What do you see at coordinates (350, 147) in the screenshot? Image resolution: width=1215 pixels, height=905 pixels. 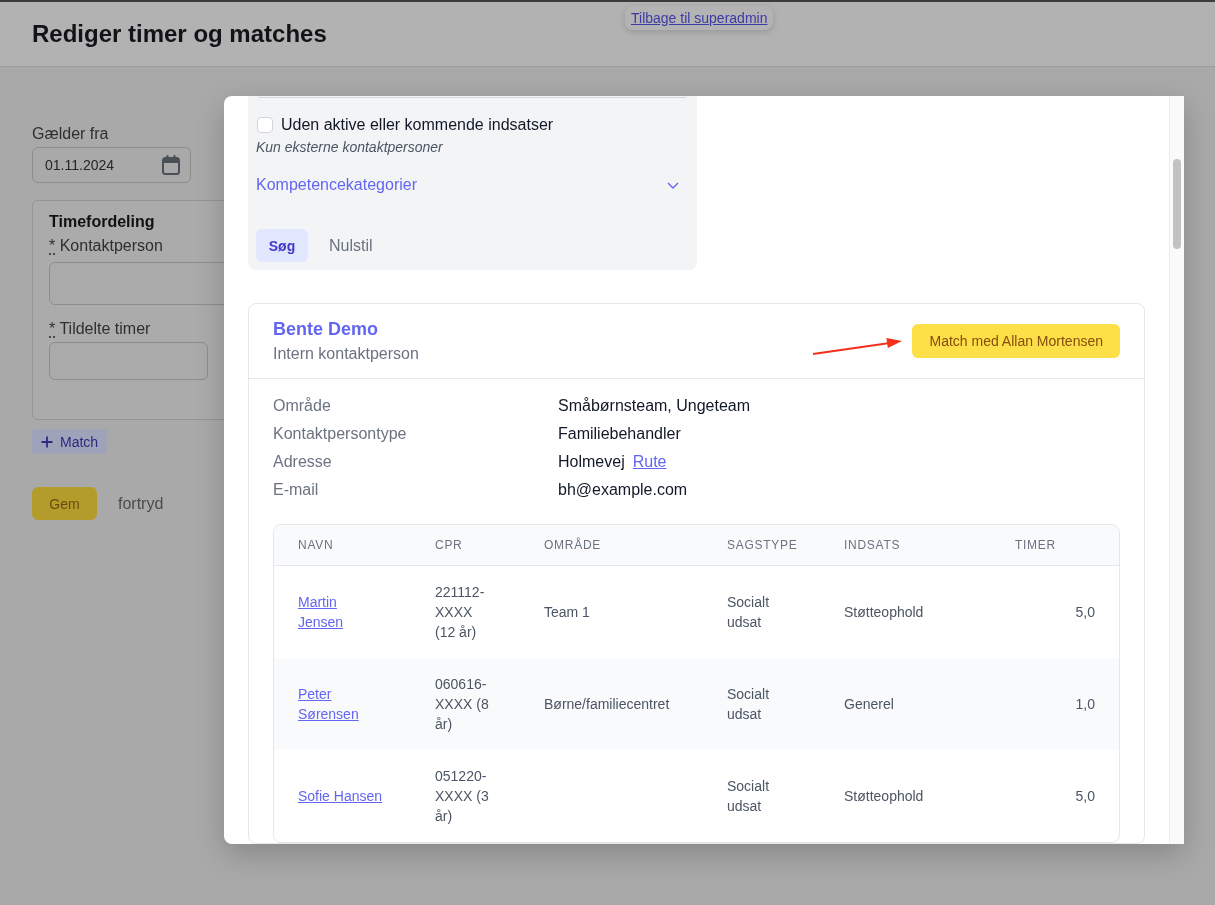 I see `hint-text: Kun eksterne kontaktpersoner` at bounding box center [350, 147].